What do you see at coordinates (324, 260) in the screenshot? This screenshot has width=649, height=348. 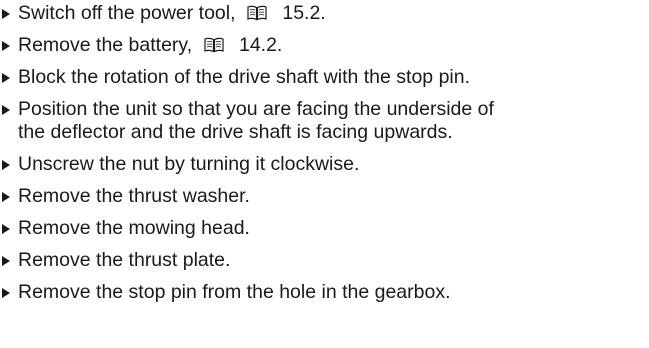 I see `step-remove-thrust-plate: Remove the thrust plate.` at bounding box center [324, 260].